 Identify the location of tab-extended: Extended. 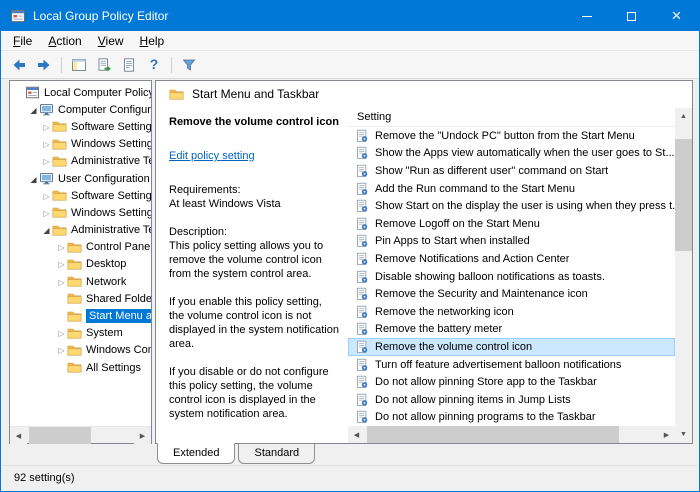
(196, 453).